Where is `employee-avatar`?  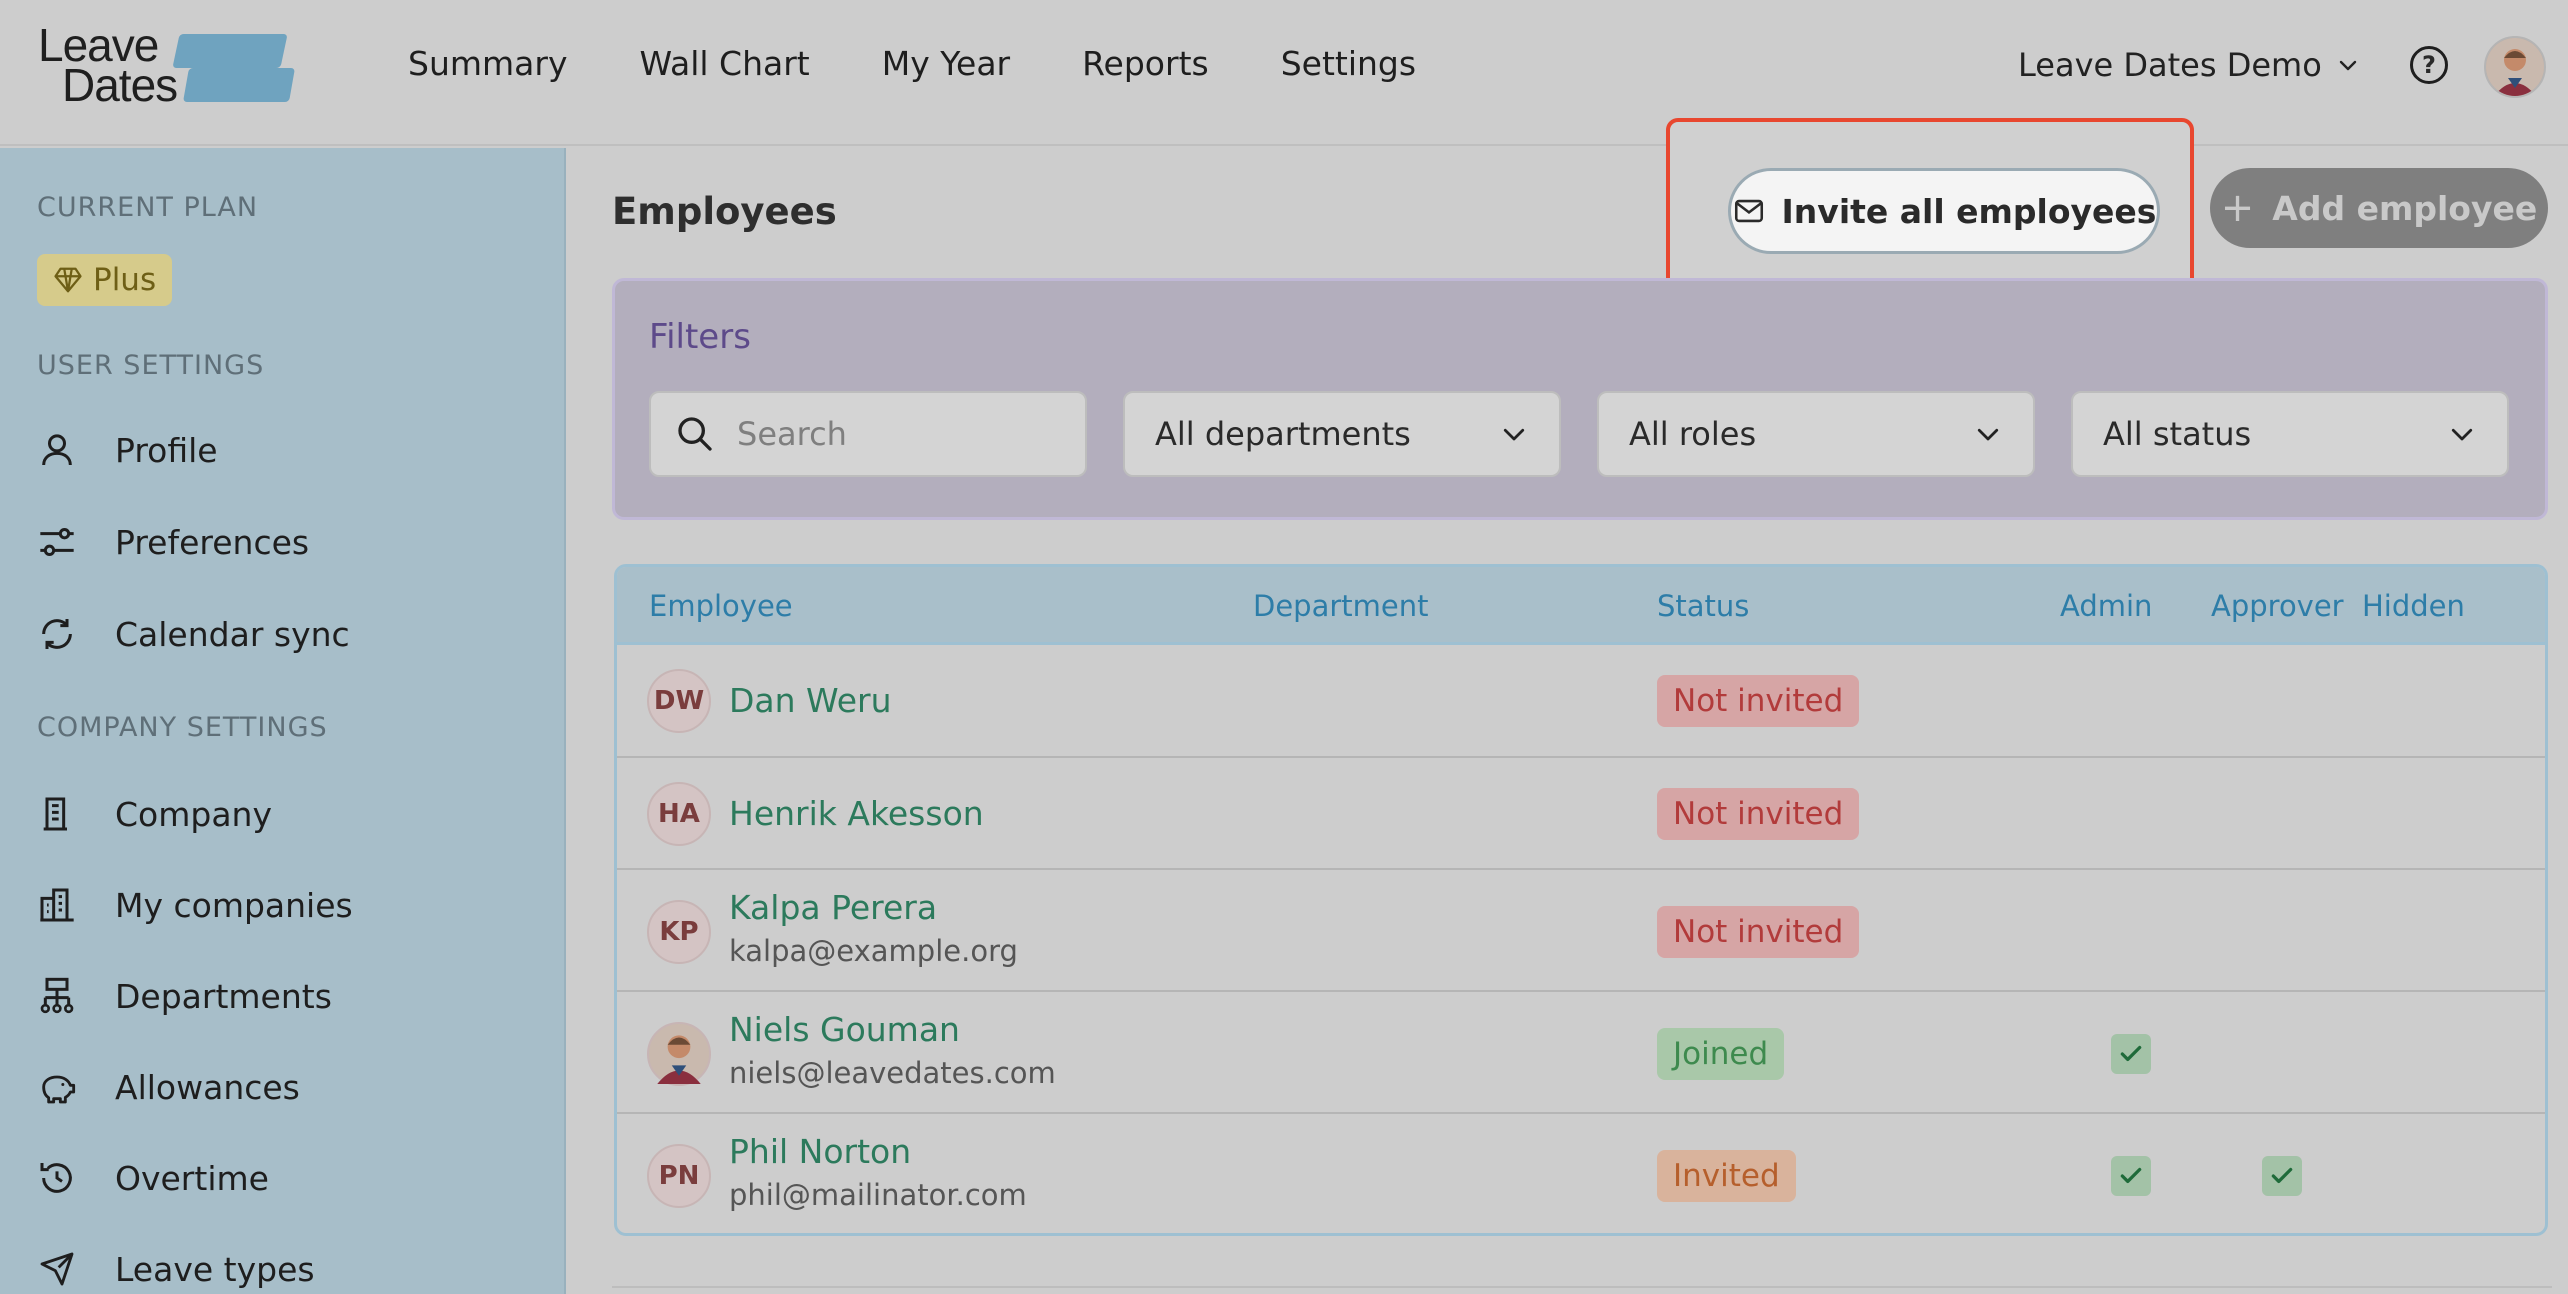
employee-avatar is located at coordinates (679, 1054).